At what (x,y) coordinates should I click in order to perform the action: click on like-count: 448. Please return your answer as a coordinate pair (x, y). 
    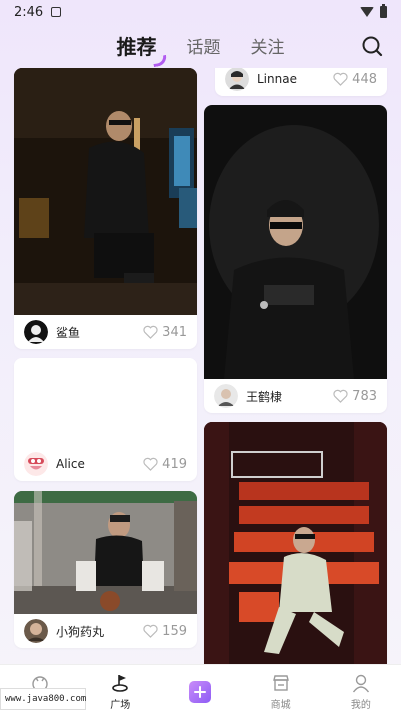
    Looking at the image, I should click on (364, 79).